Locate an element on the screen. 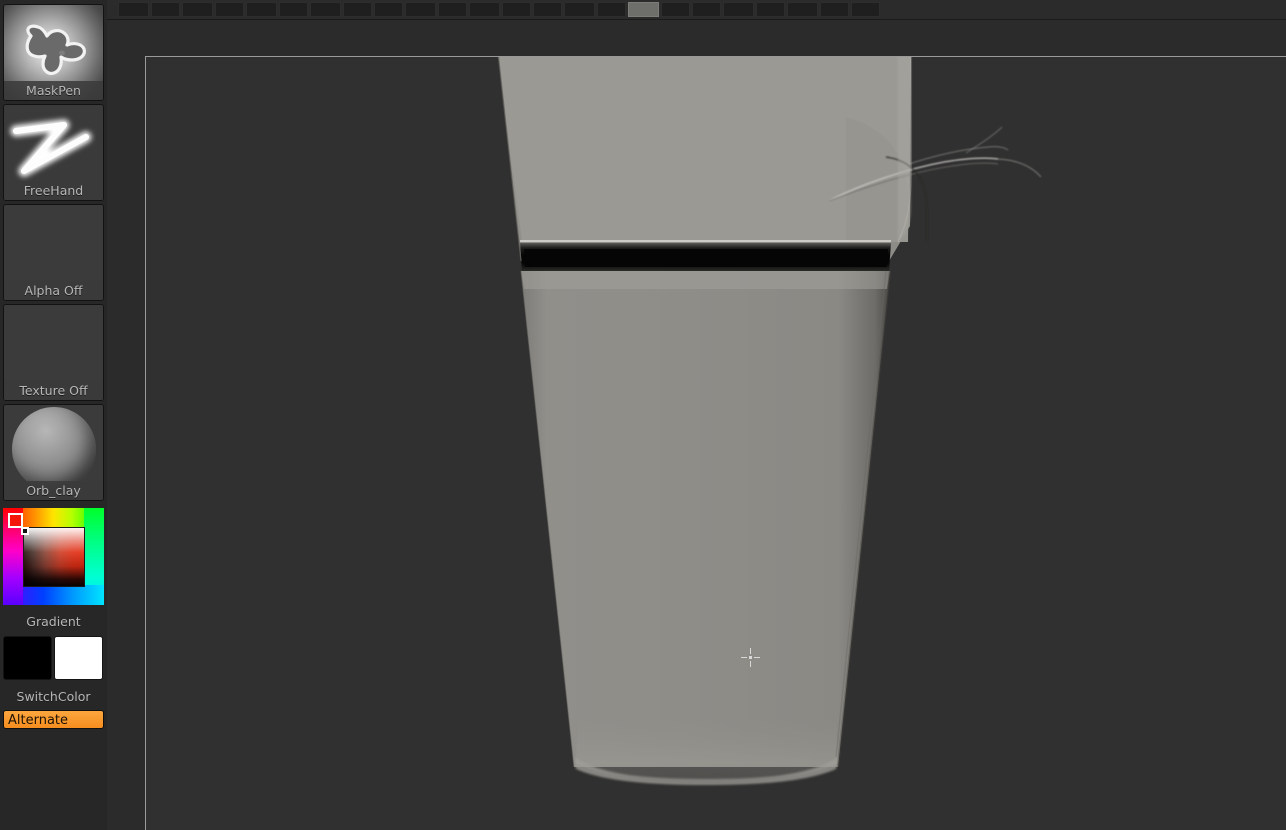  quick-pick-segment-strip is located at coordinates (499, 9).